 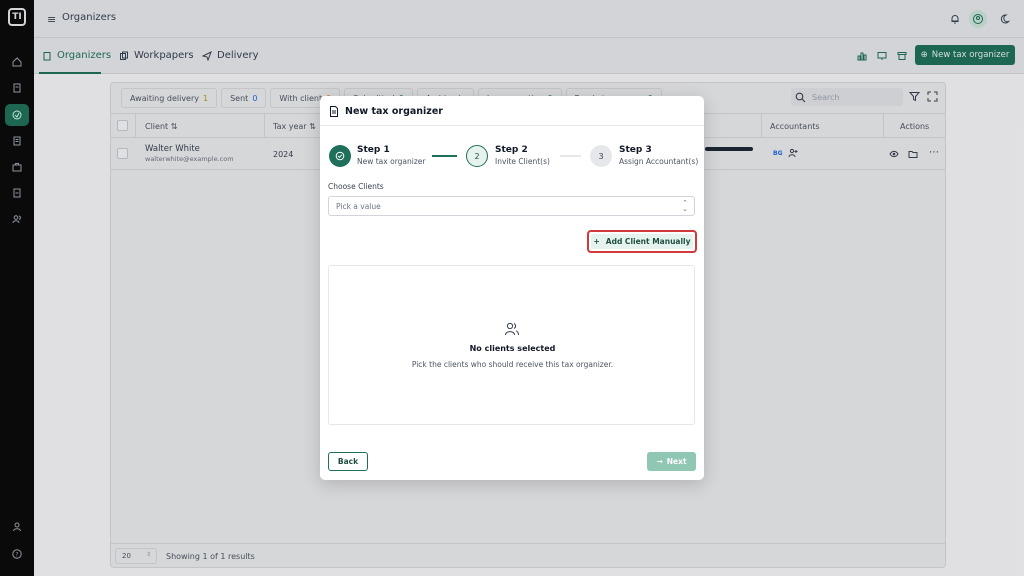 I want to click on chevron-up-down-icon: ⌃ ⌄, so click(x=685, y=206).